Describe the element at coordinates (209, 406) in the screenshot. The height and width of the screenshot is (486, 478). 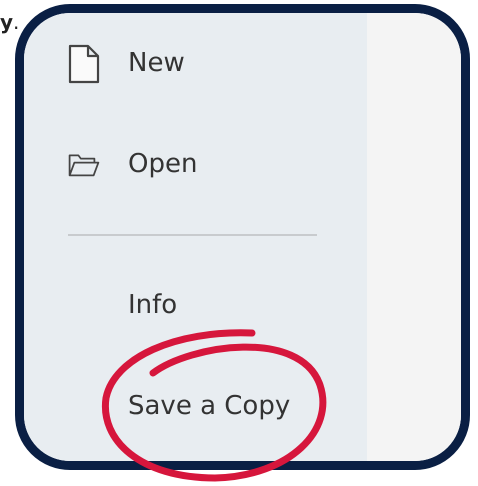
I see `menu-item: Save a Copy` at that location.